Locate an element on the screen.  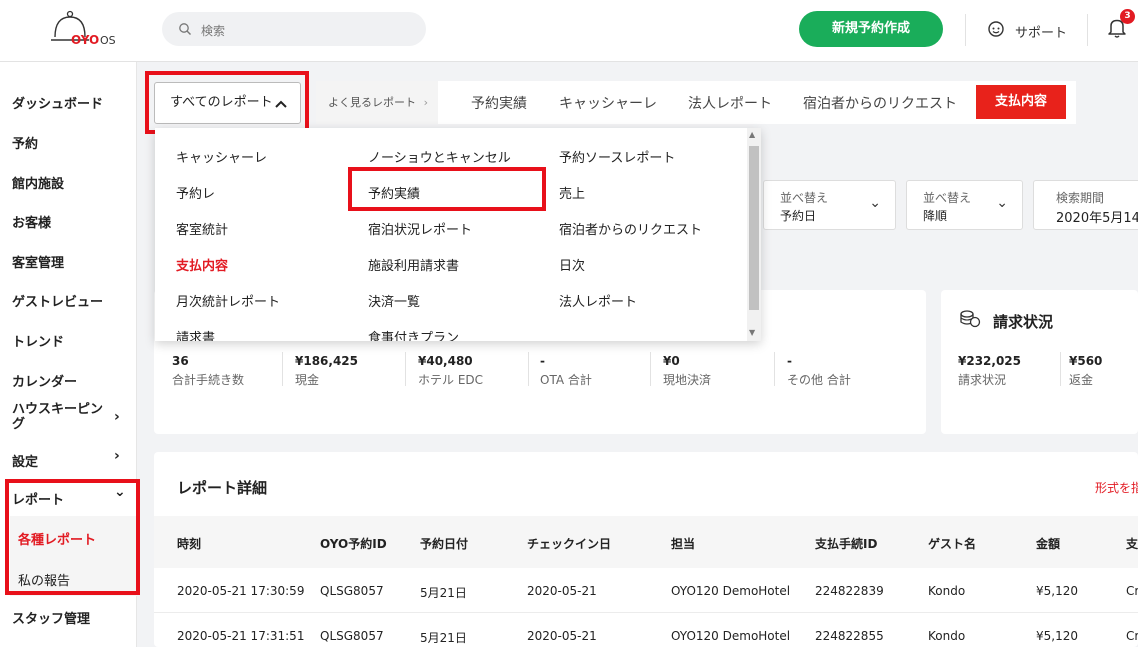
column-header: 支払手続ID is located at coordinates (846, 543).